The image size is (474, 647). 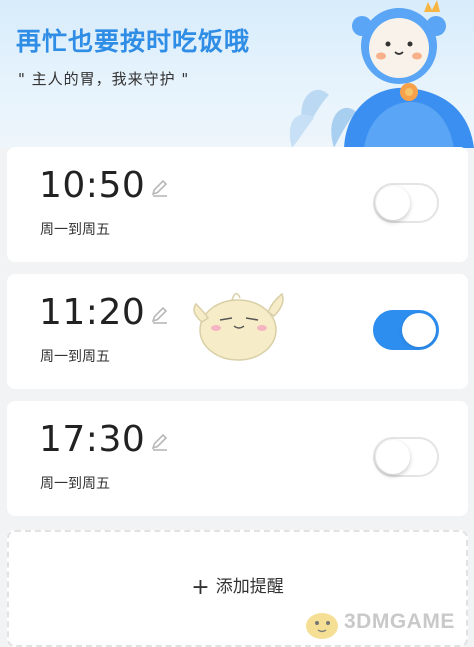 I want to click on watermark: 3DMGAME, so click(x=385, y=622).